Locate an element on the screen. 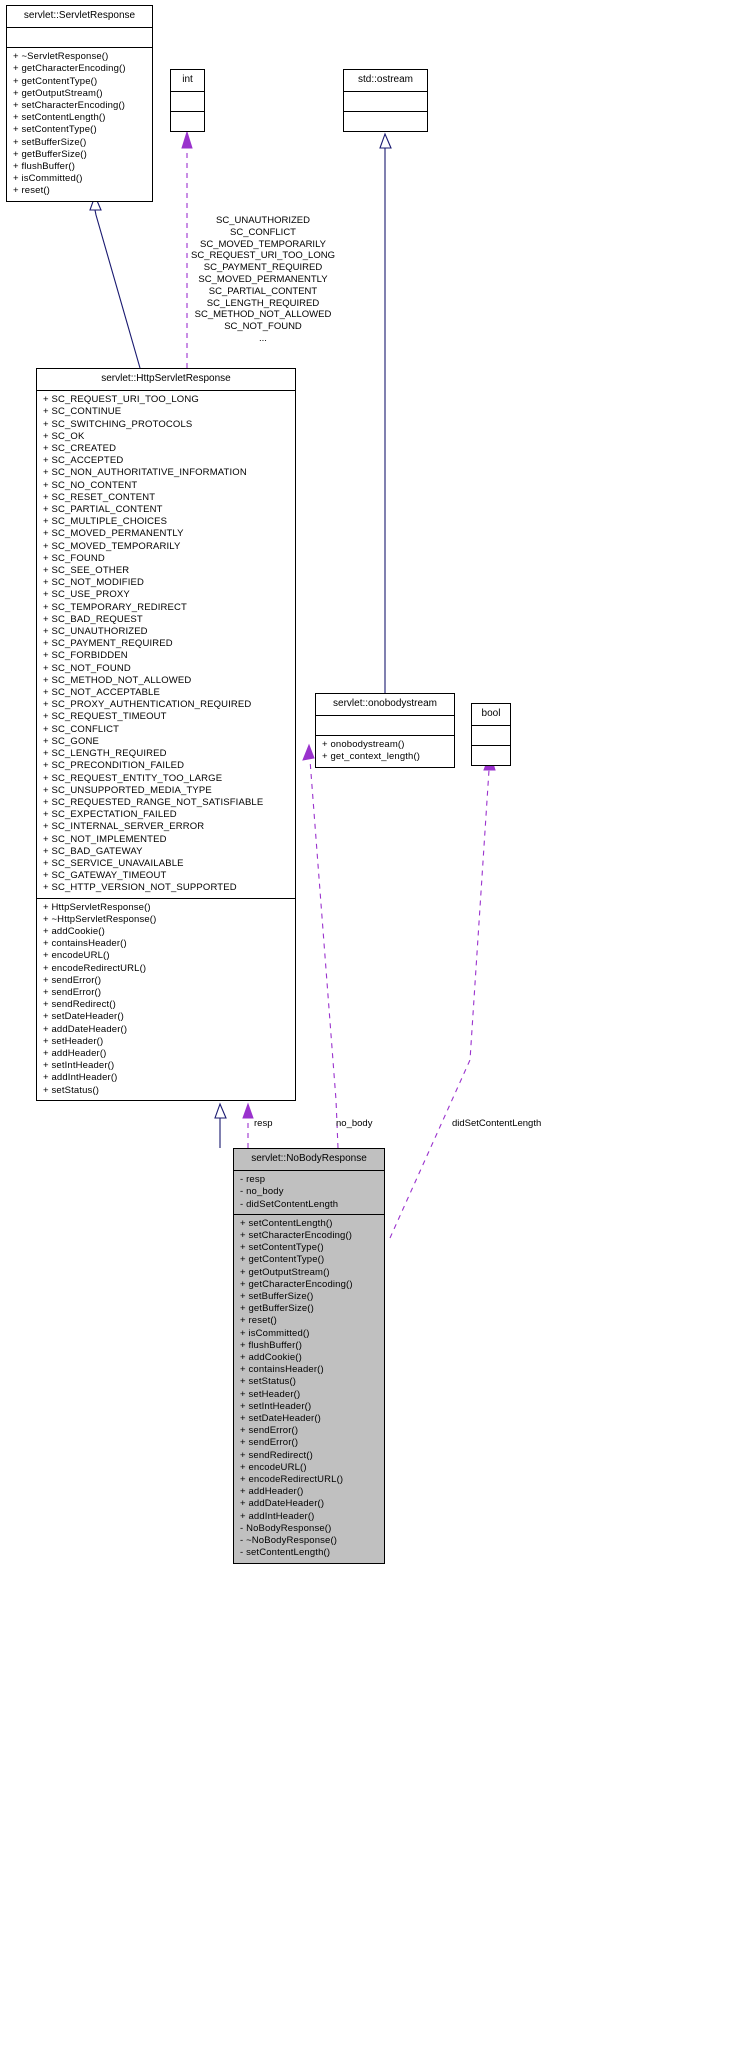 The height and width of the screenshot is (2059, 745). attribute-row: + SC_REQUESTED_RANGE_NOT_SATISFIABLE is located at coordinates (153, 802).